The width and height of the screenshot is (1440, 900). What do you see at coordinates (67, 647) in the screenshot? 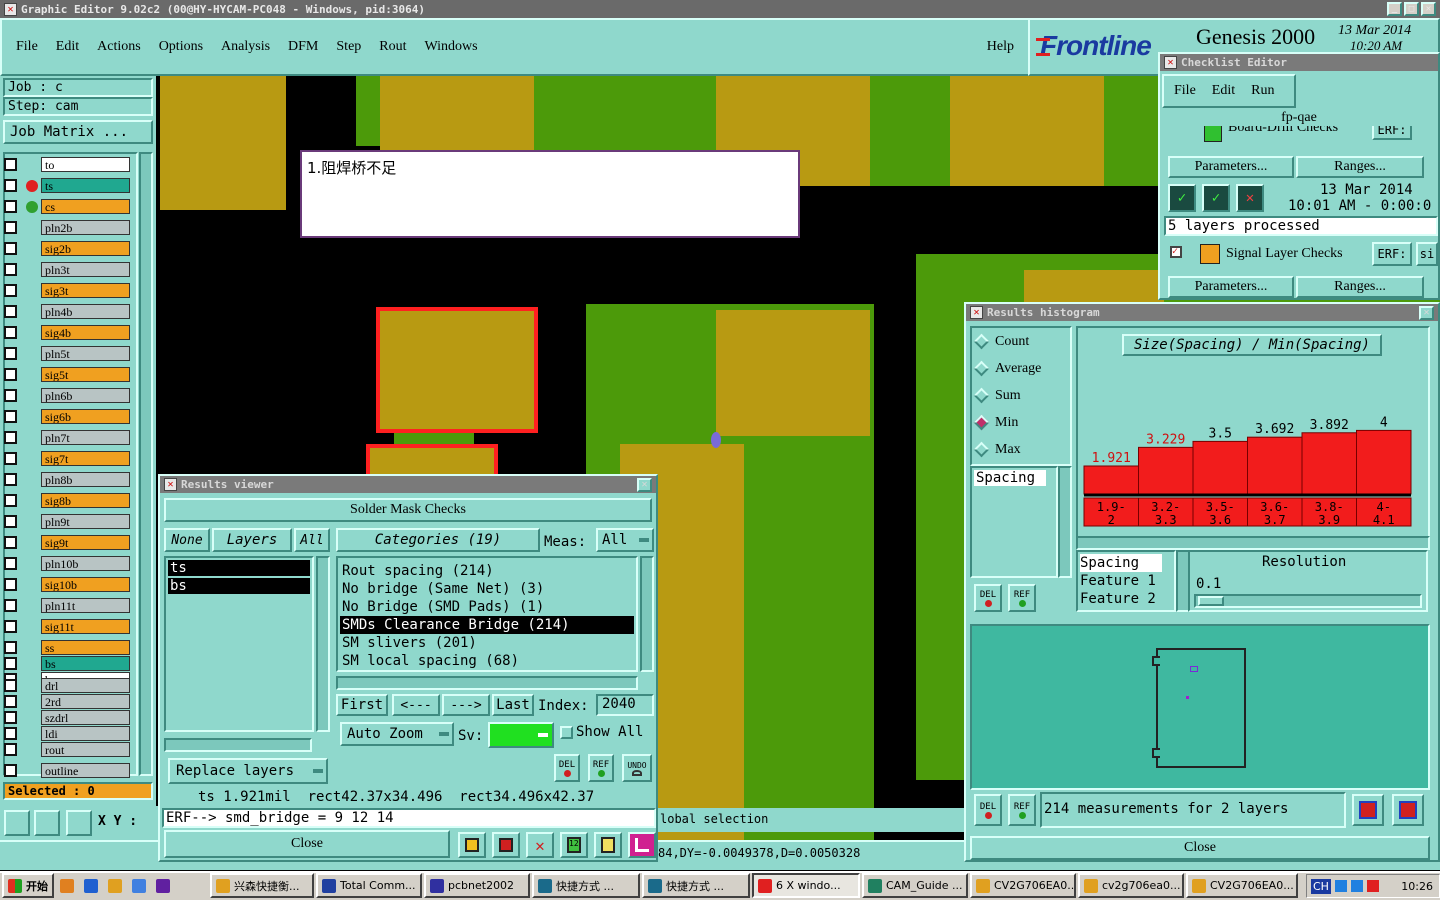
I see `layer-row-ss: ss` at bounding box center [67, 647].